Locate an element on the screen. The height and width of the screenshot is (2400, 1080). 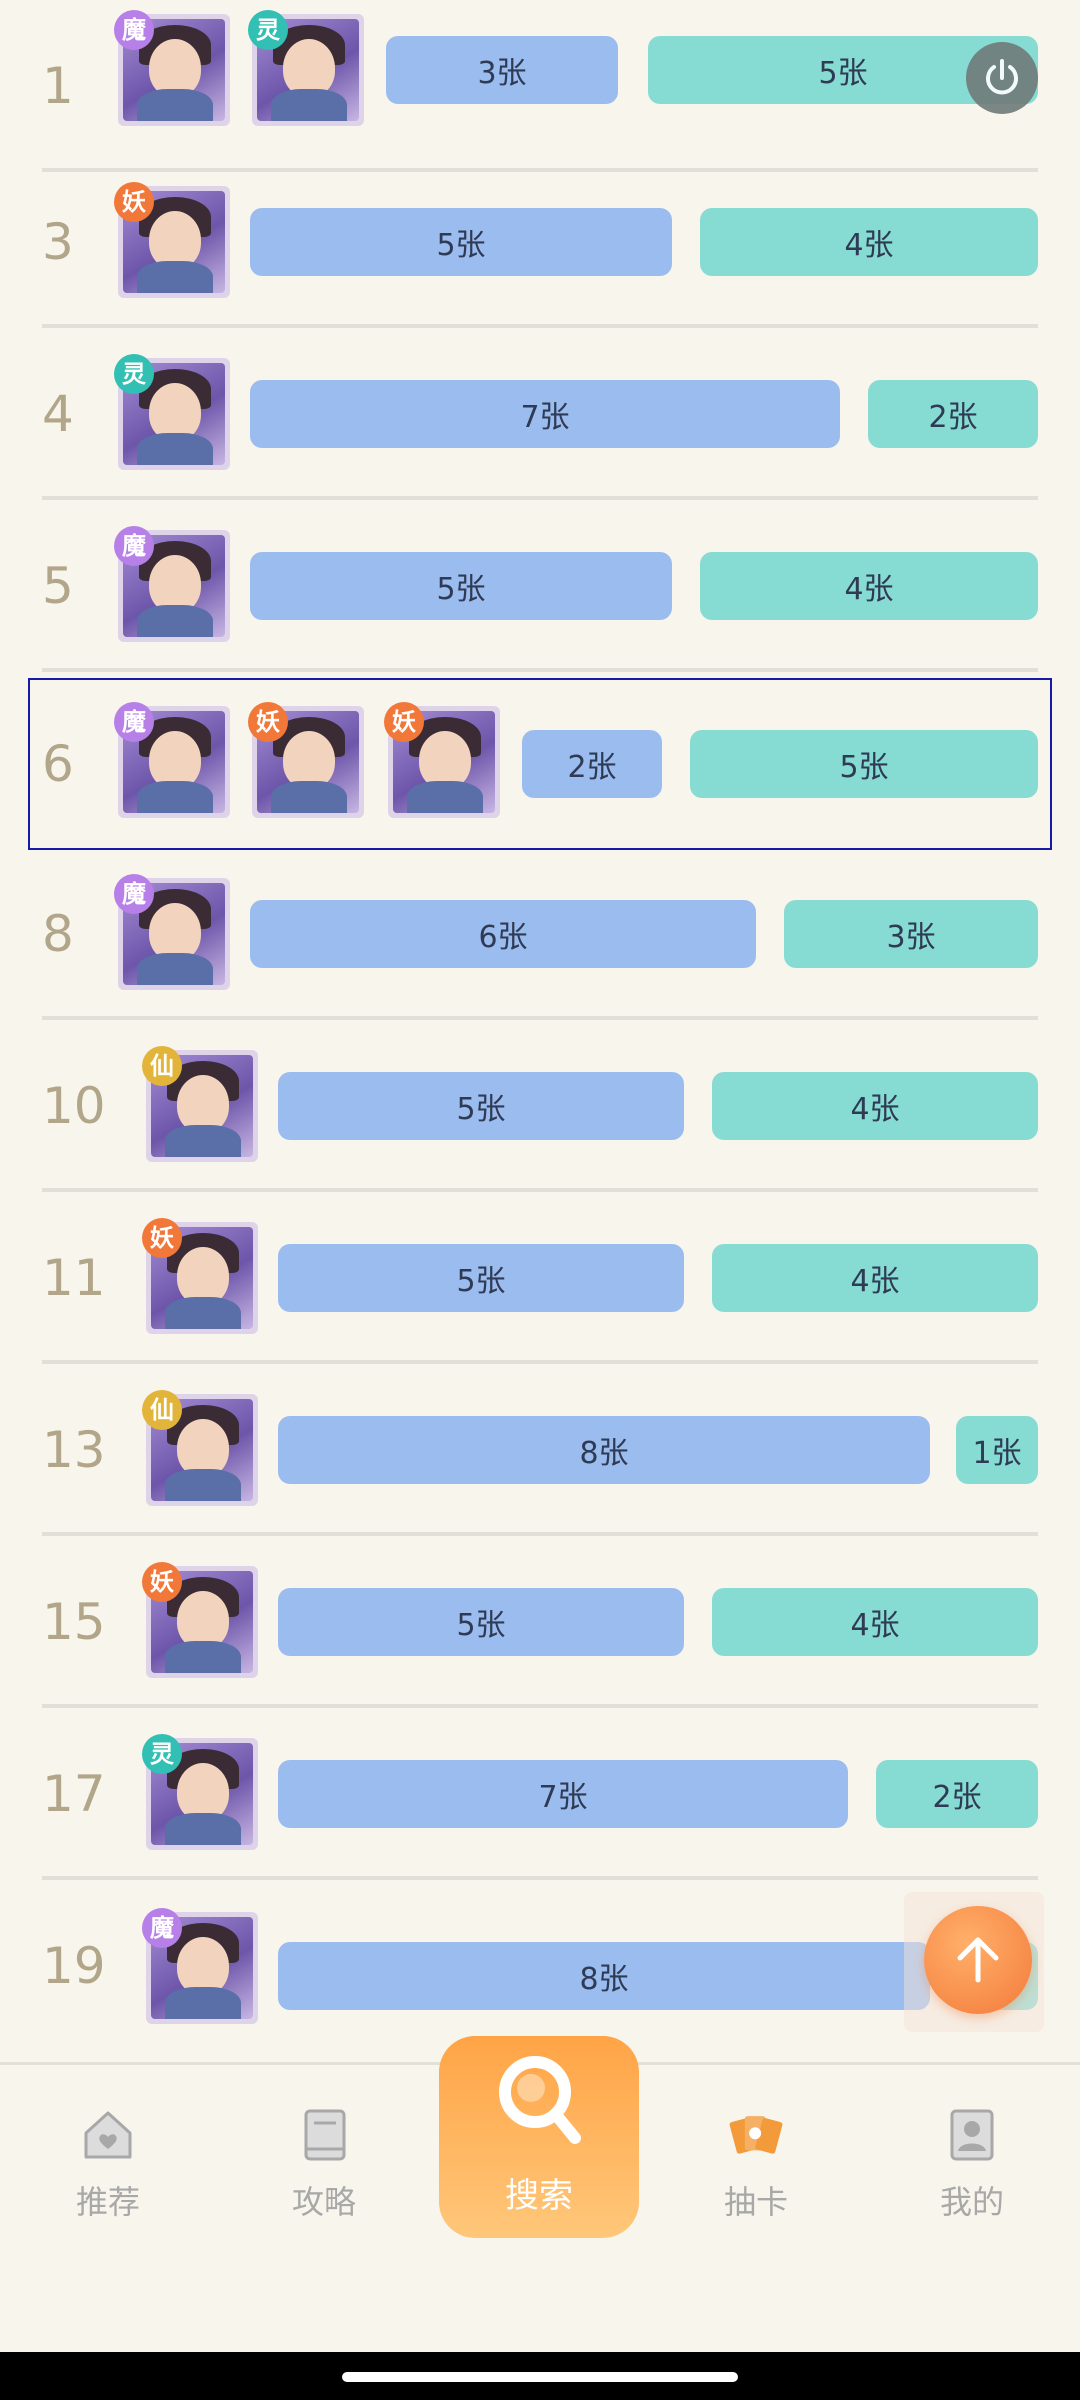
card-count-bar-teal: 1张 is located at coordinates (997, 1450).